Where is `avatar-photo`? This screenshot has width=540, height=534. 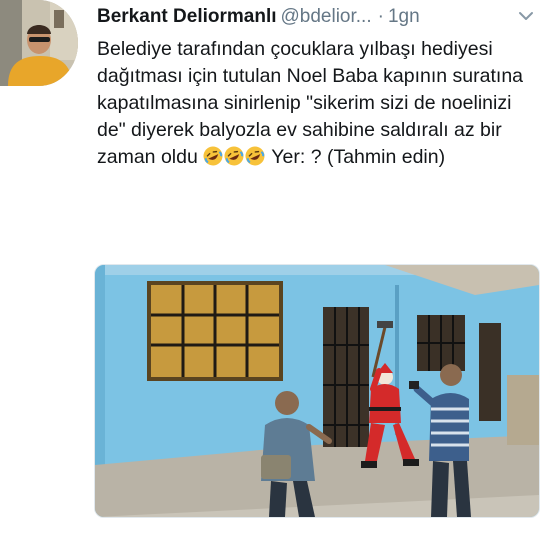
avatar-photo is located at coordinates (39, 43).